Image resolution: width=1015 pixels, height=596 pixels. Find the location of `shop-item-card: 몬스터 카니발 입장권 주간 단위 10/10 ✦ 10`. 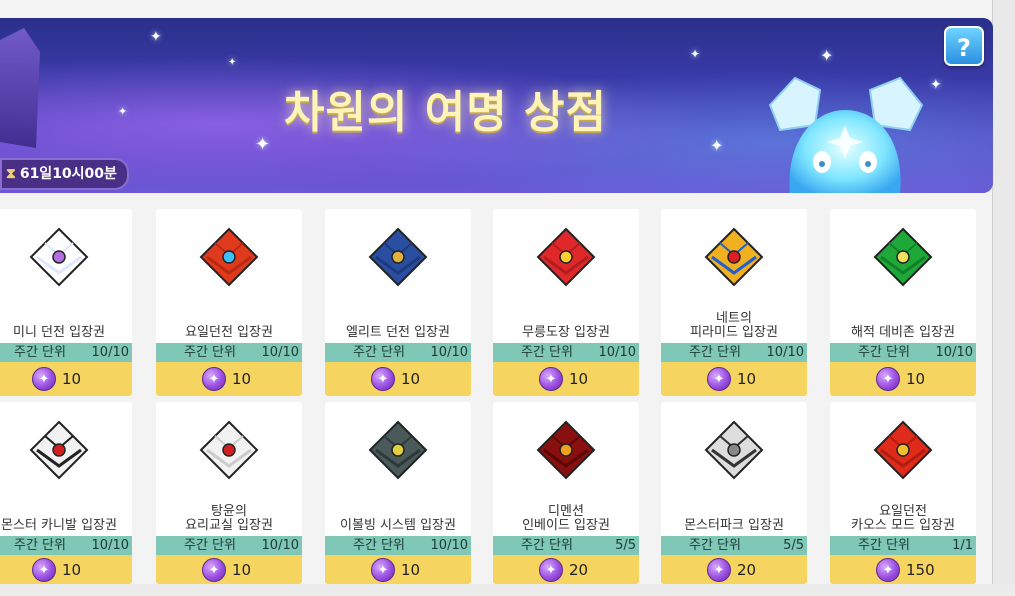

shop-item-card: 몬스터 카니발 입장권 주간 단위 10/10 ✦ 10 is located at coordinates (66, 493).